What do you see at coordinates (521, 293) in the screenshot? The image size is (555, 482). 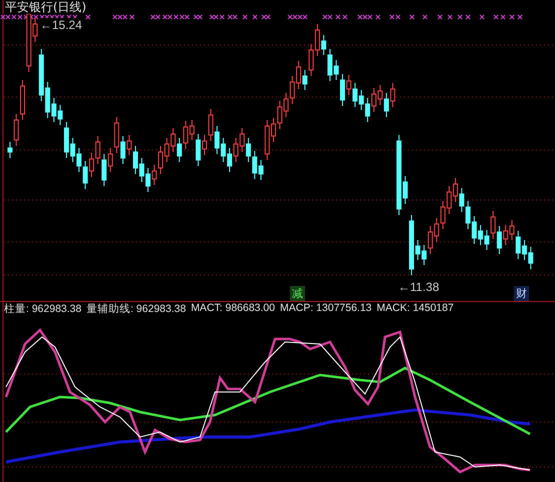 I see `signal-marker: 财` at bounding box center [521, 293].